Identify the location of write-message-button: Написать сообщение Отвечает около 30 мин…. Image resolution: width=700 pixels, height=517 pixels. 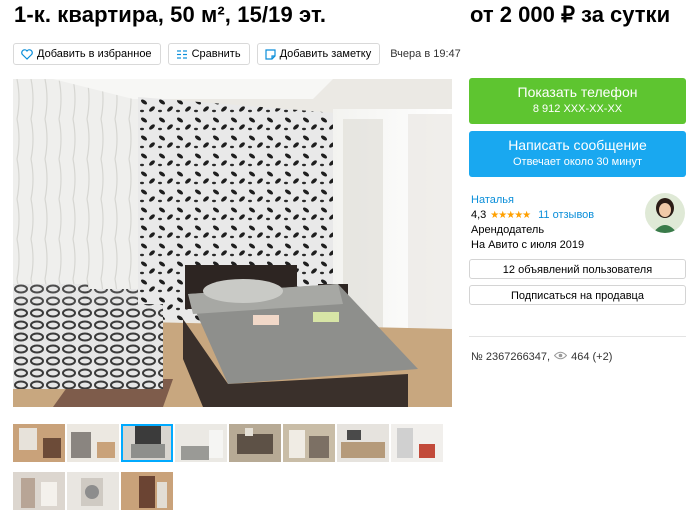
(577, 154).